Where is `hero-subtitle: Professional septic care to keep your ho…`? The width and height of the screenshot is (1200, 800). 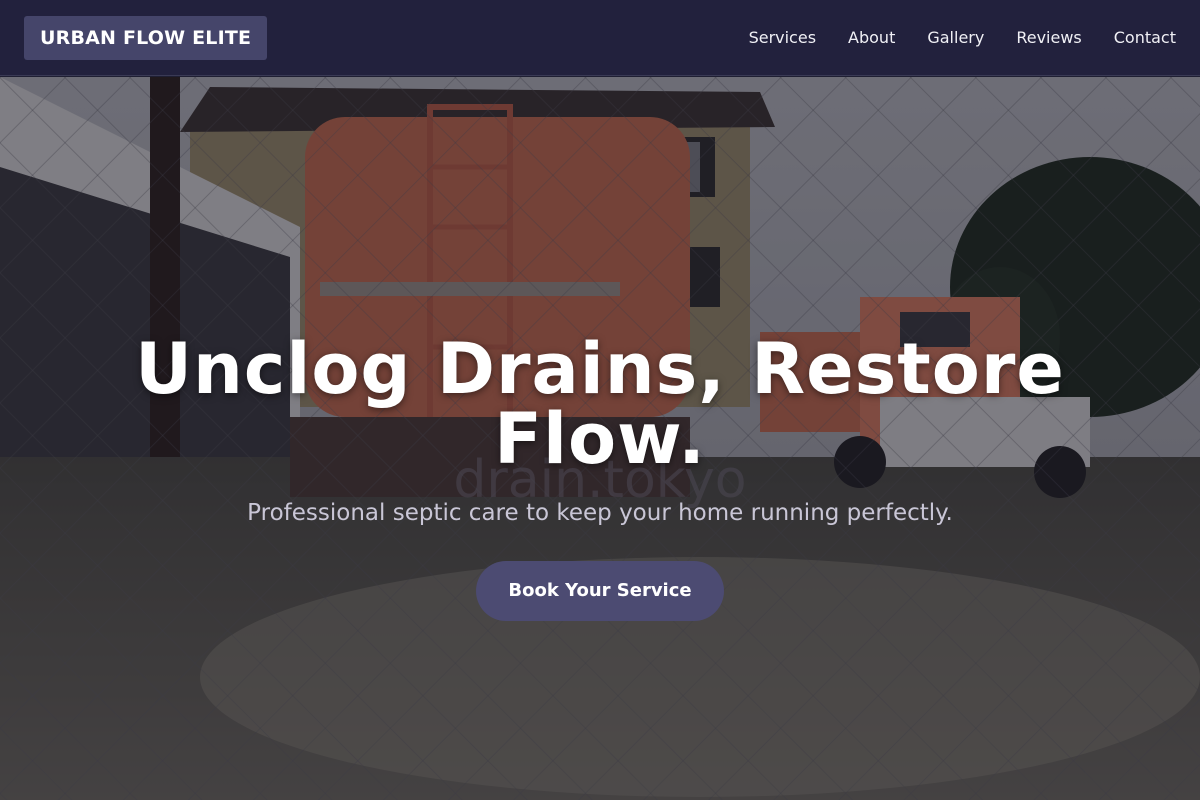 hero-subtitle: Professional septic care to keep your ho… is located at coordinates (600, 513).